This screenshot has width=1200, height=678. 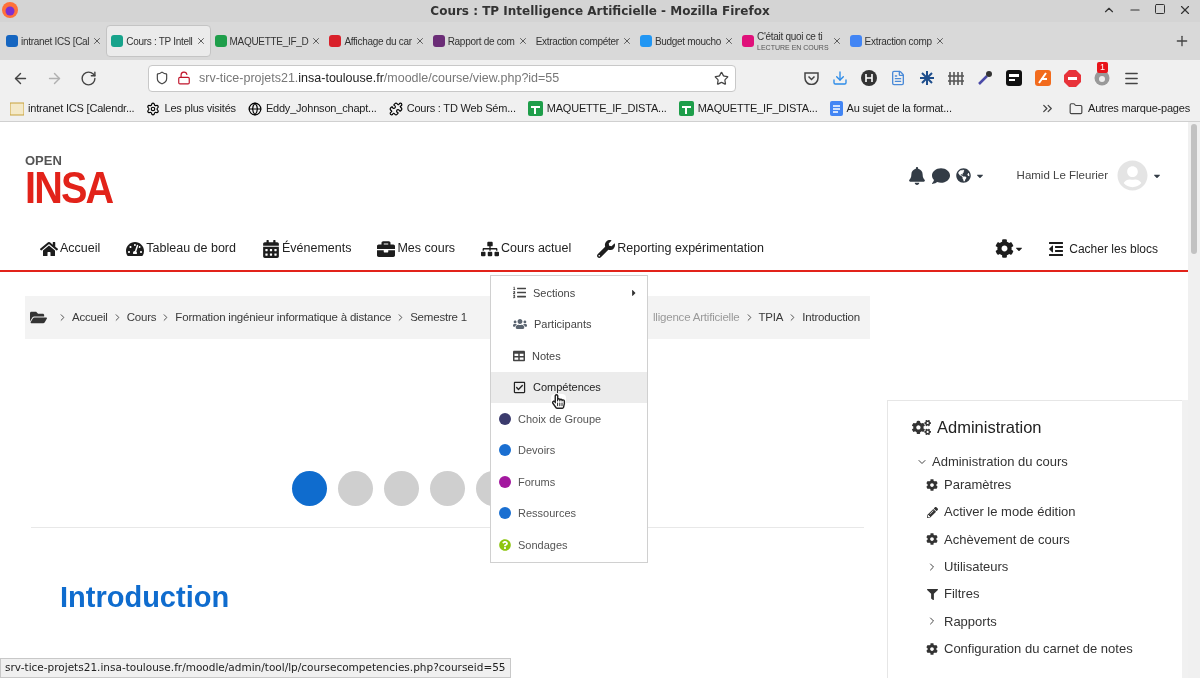 I want to click on notification-badge: 1, so click(x=1102, y=67).